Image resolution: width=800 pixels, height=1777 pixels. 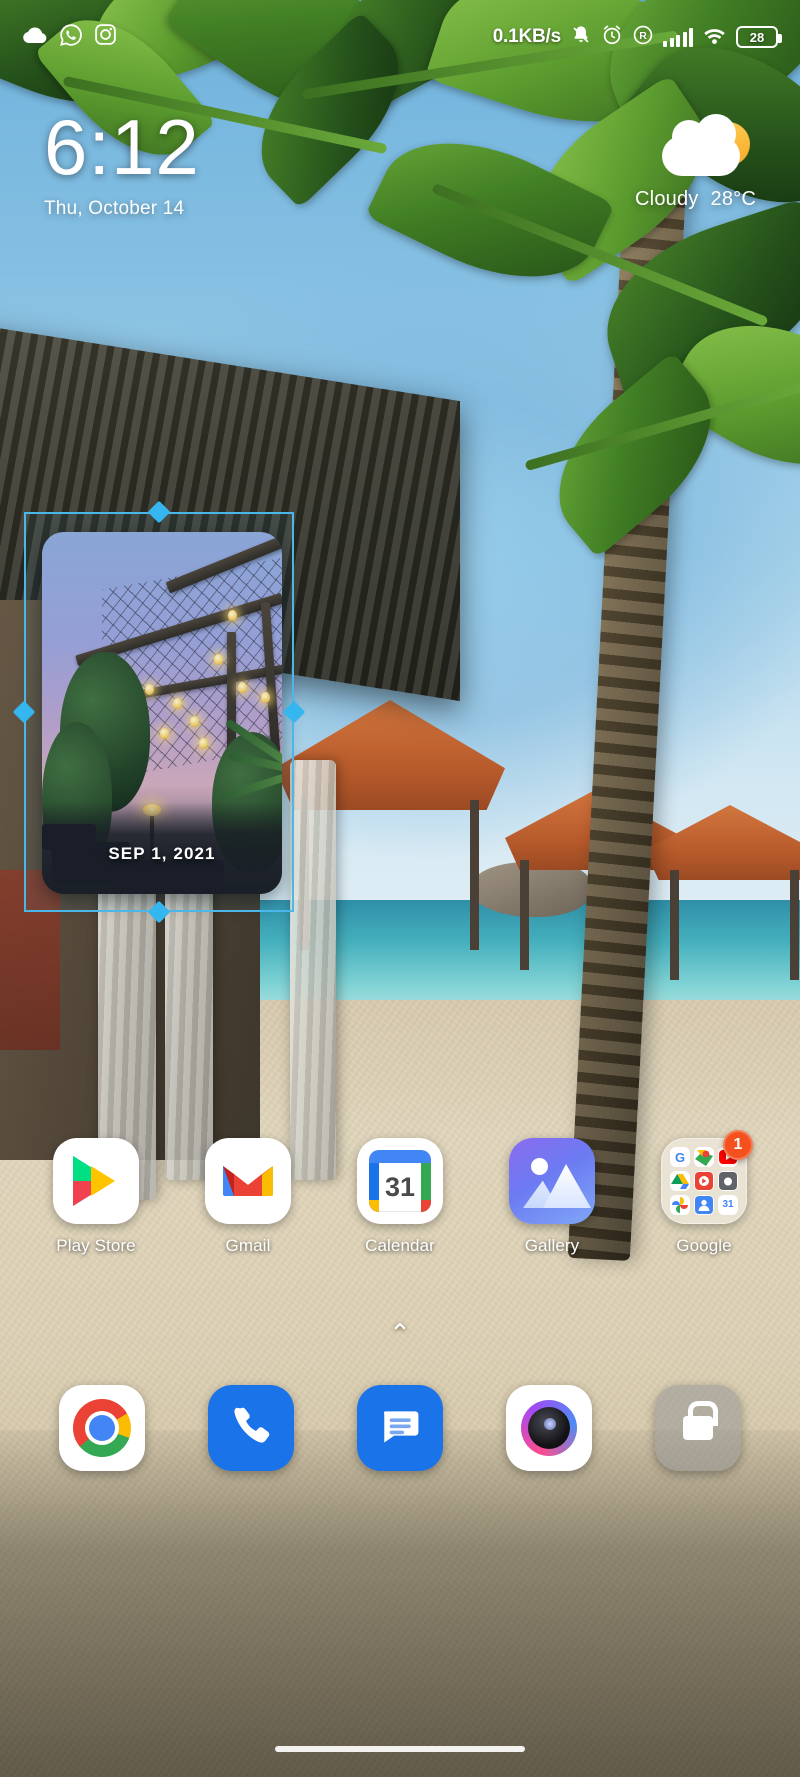 I want to click on folder-badge-count: 1, so click(x=738, y=1145).